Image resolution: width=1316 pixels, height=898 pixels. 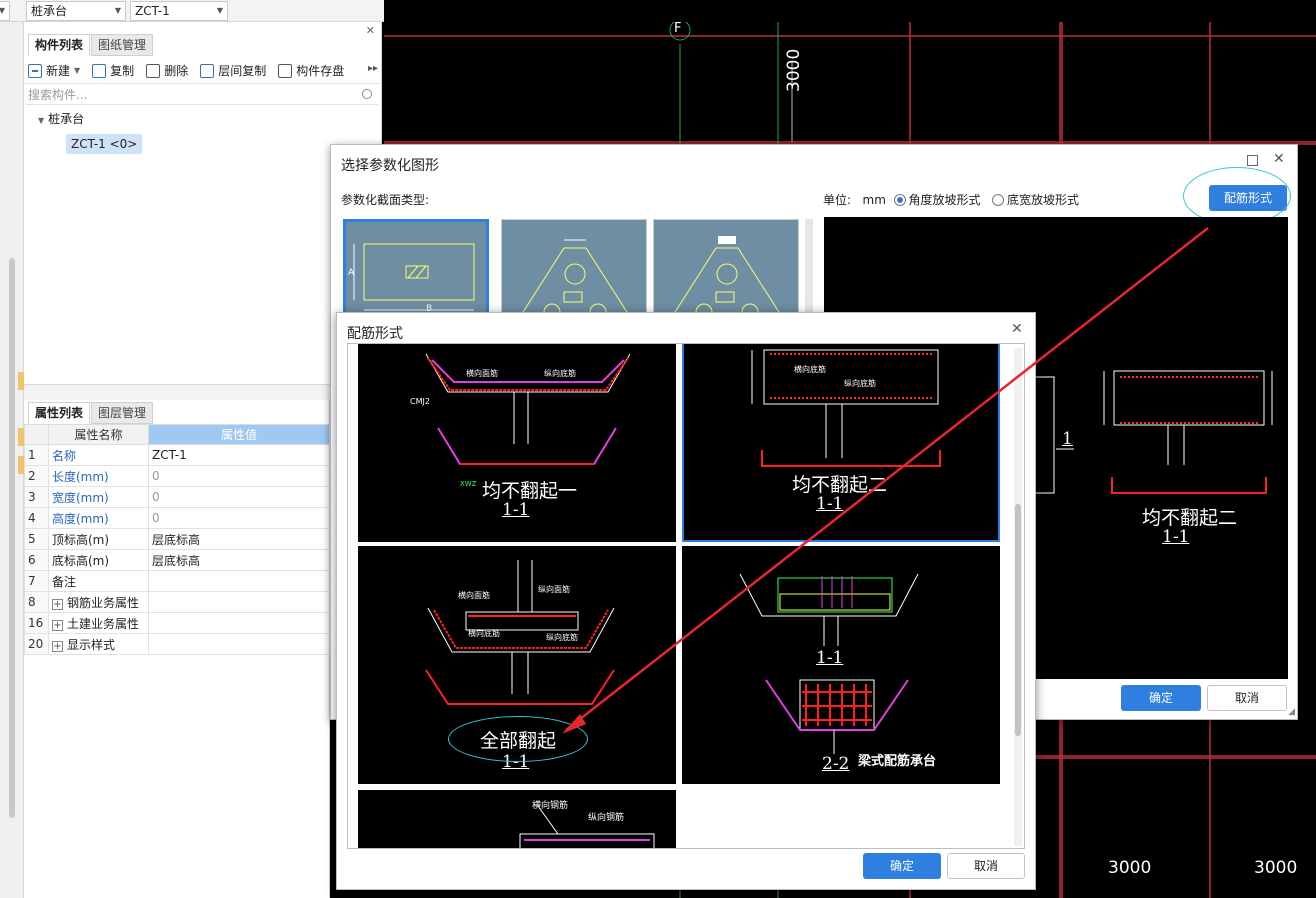 What do you see at coordinates (587, 826) in the screenshot?
I see `rebar-drawing` at bounding box center [587, 826].